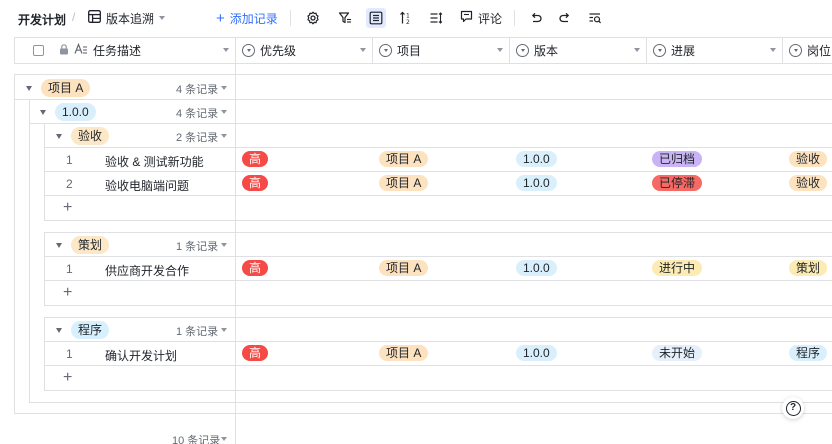 Image resolution: width=832 pixels, height=444 pixels. What do you see at coordinates (147, 270) in the screenshot?
I see `task-cell: 供应商开发合作` at bounding box center [147, 270].